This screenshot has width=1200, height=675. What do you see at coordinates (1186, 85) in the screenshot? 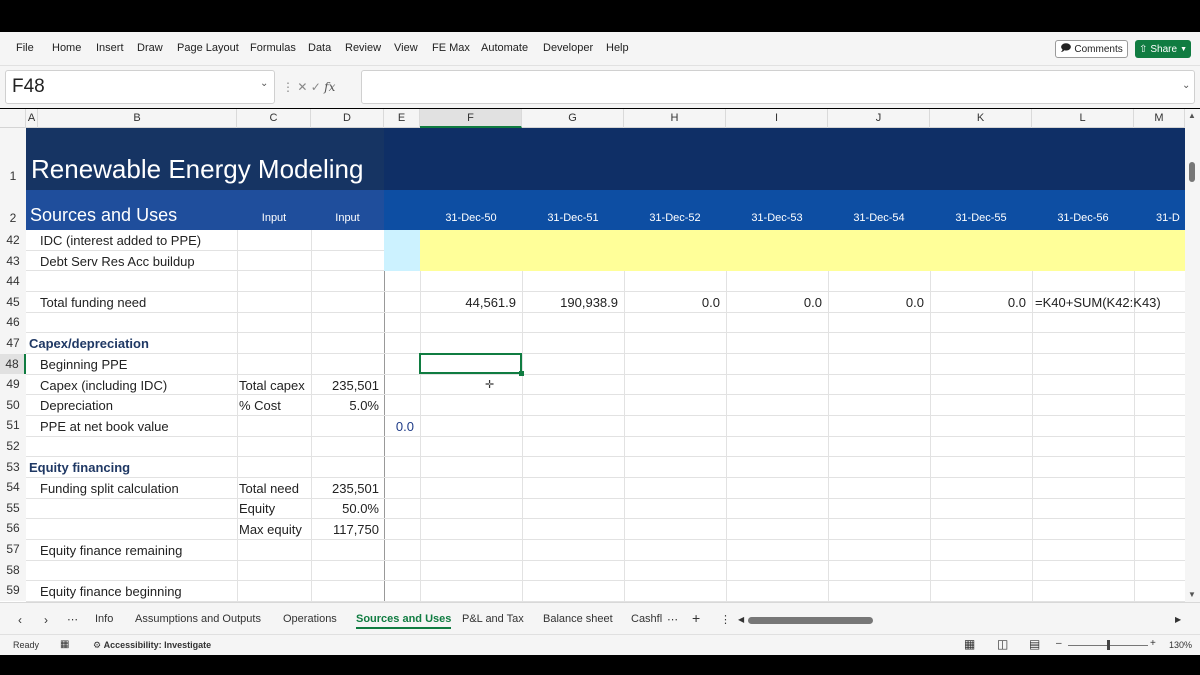
I see `expand-formula-icon: ⌄` at bounding box center [1186, 85].